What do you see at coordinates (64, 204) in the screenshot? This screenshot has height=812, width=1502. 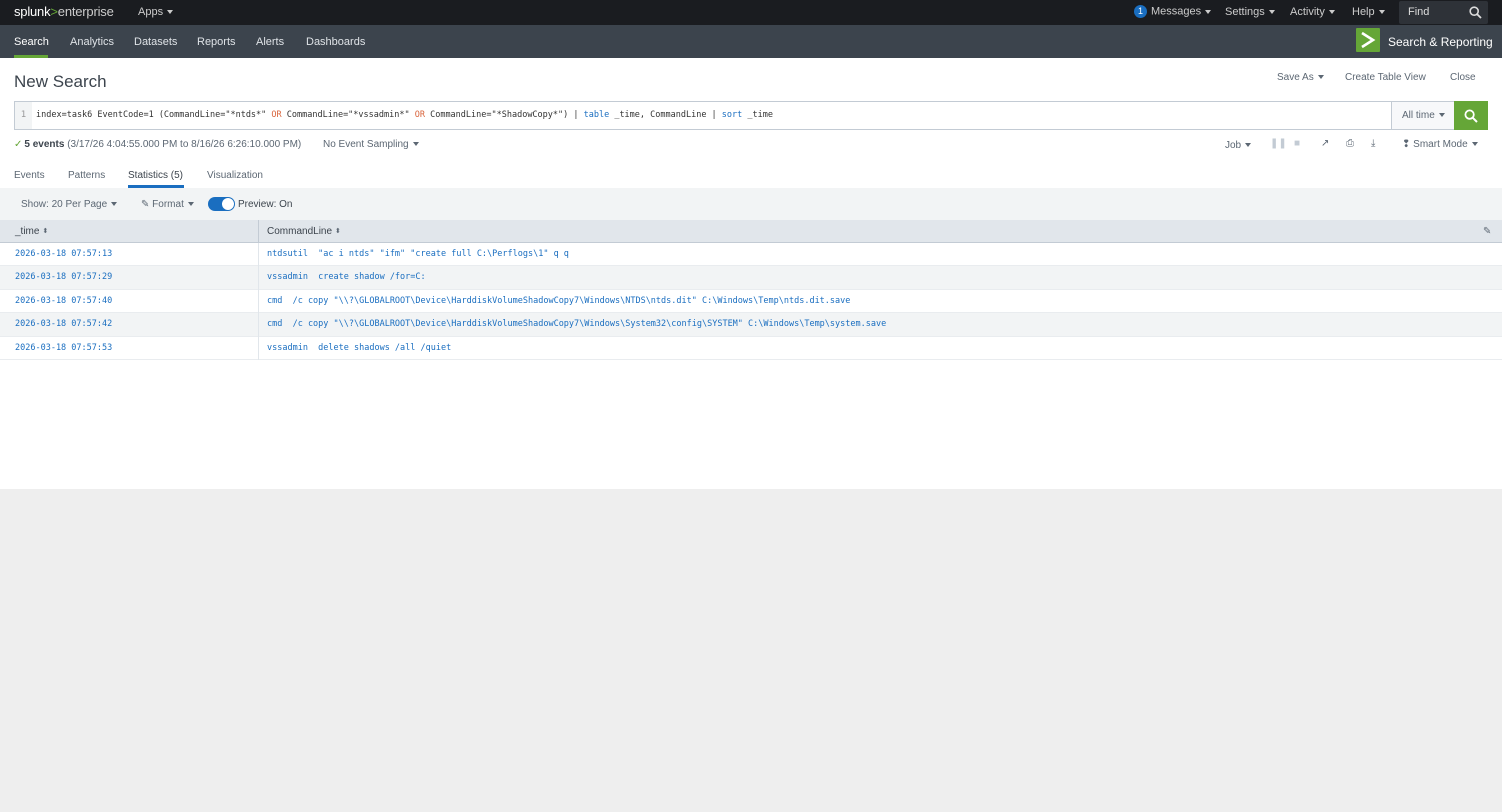 I see `per-page-label: Show: 20 Per Page` at bounding box center [64, 204].